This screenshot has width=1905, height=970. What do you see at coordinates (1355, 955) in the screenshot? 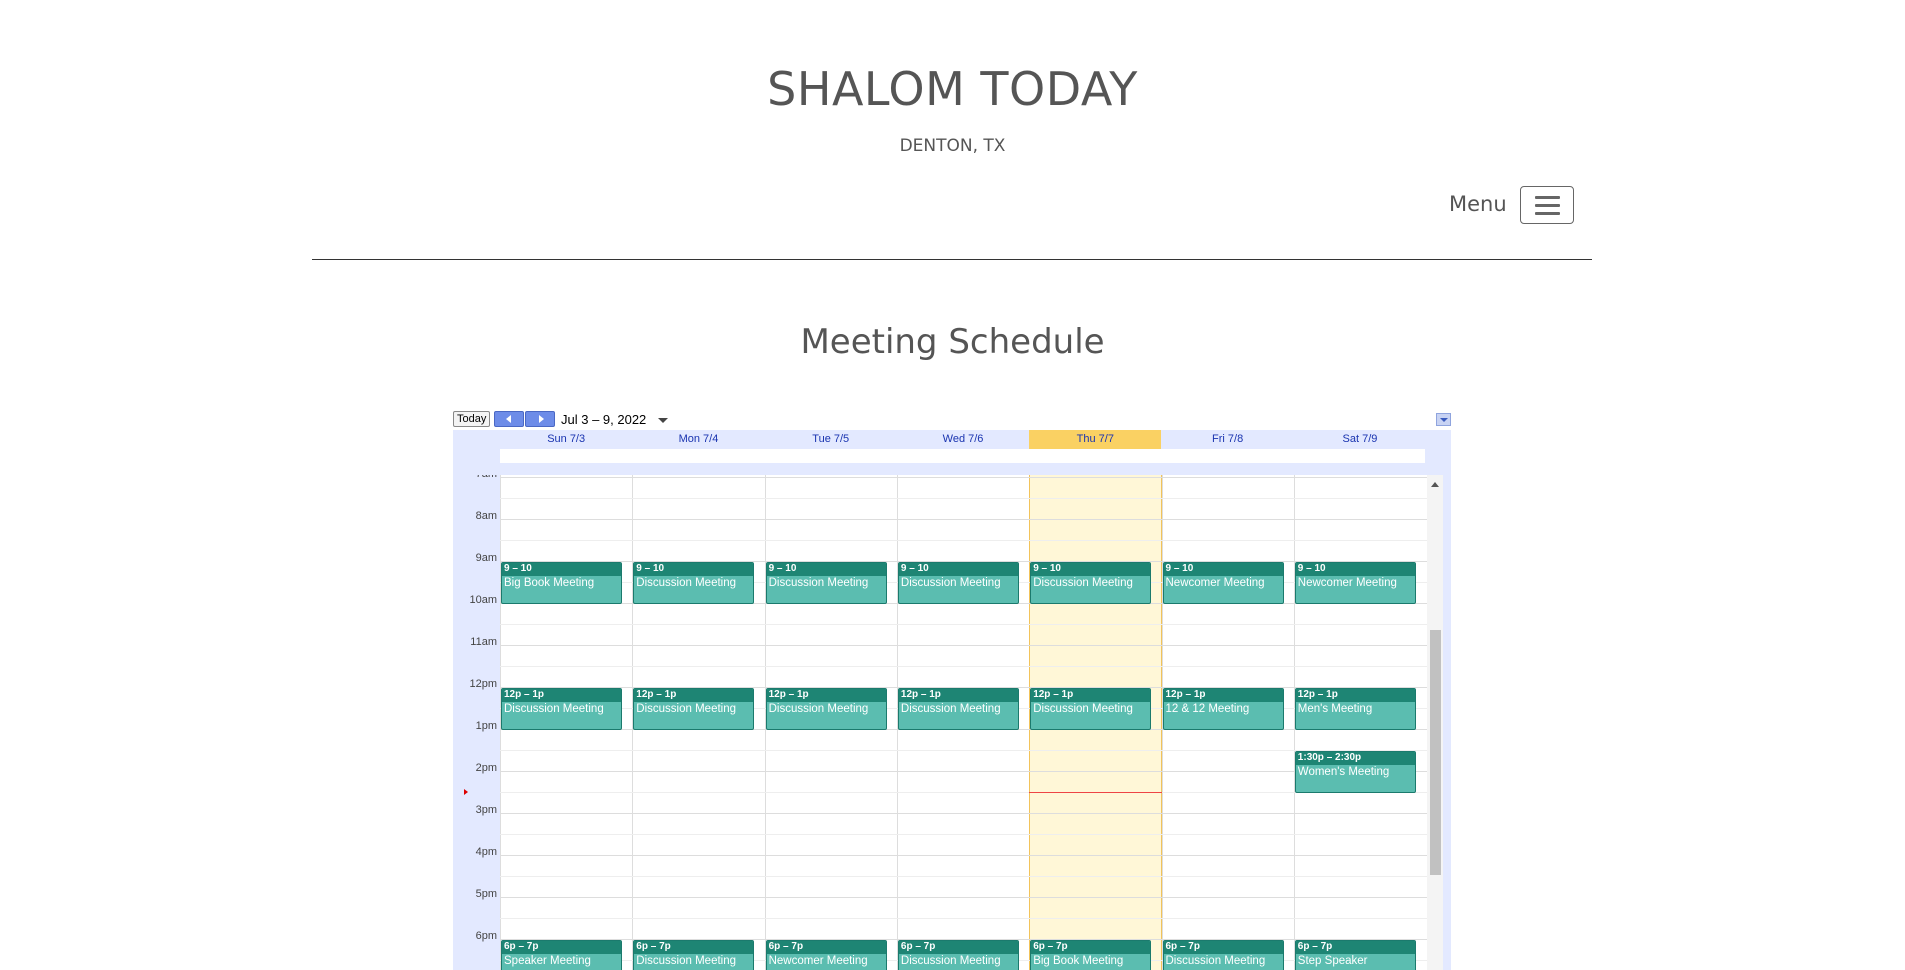
I see `calendar-event: 6p – 7p Step Speaker` at bounding box center [1355, 955].